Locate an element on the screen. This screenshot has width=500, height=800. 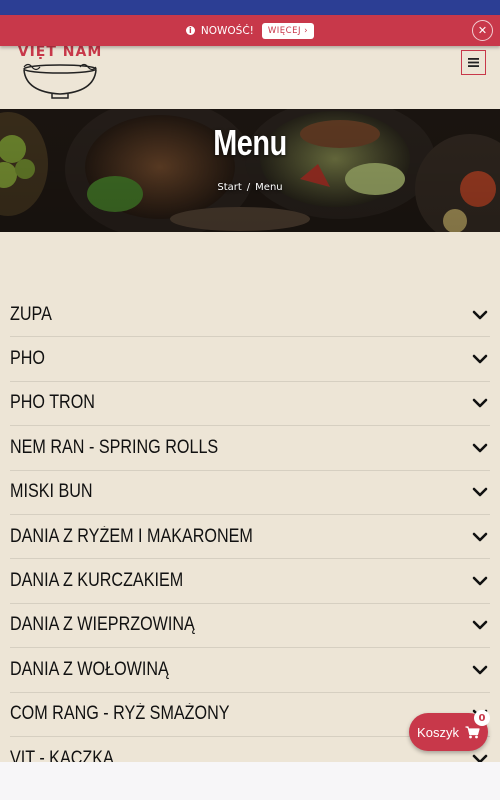
category-row-miski-bun: MISKI BUN is located at coordinates (250, 493).